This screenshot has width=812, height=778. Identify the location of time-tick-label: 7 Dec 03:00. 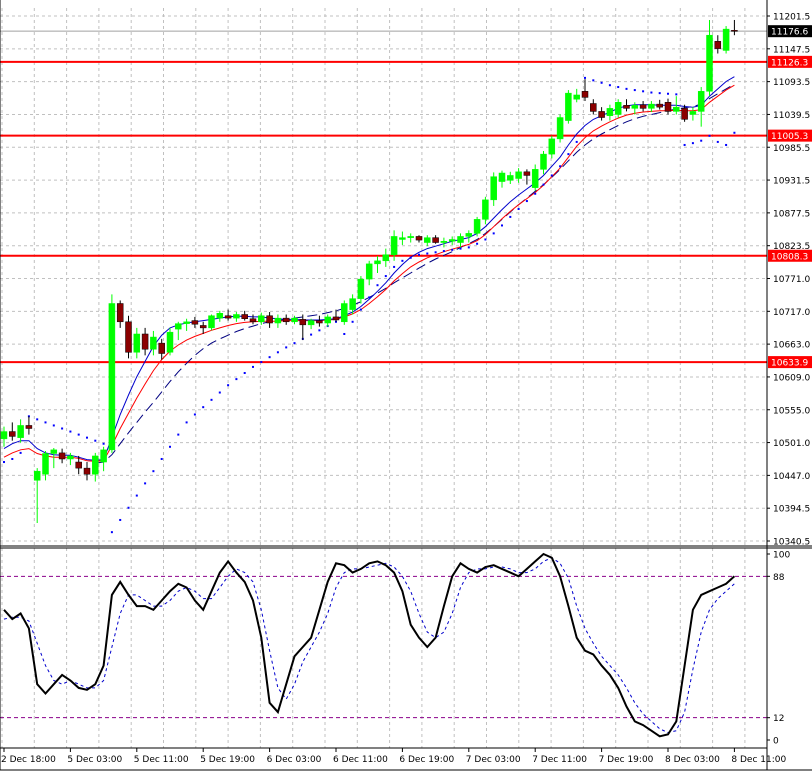
(493, 760).